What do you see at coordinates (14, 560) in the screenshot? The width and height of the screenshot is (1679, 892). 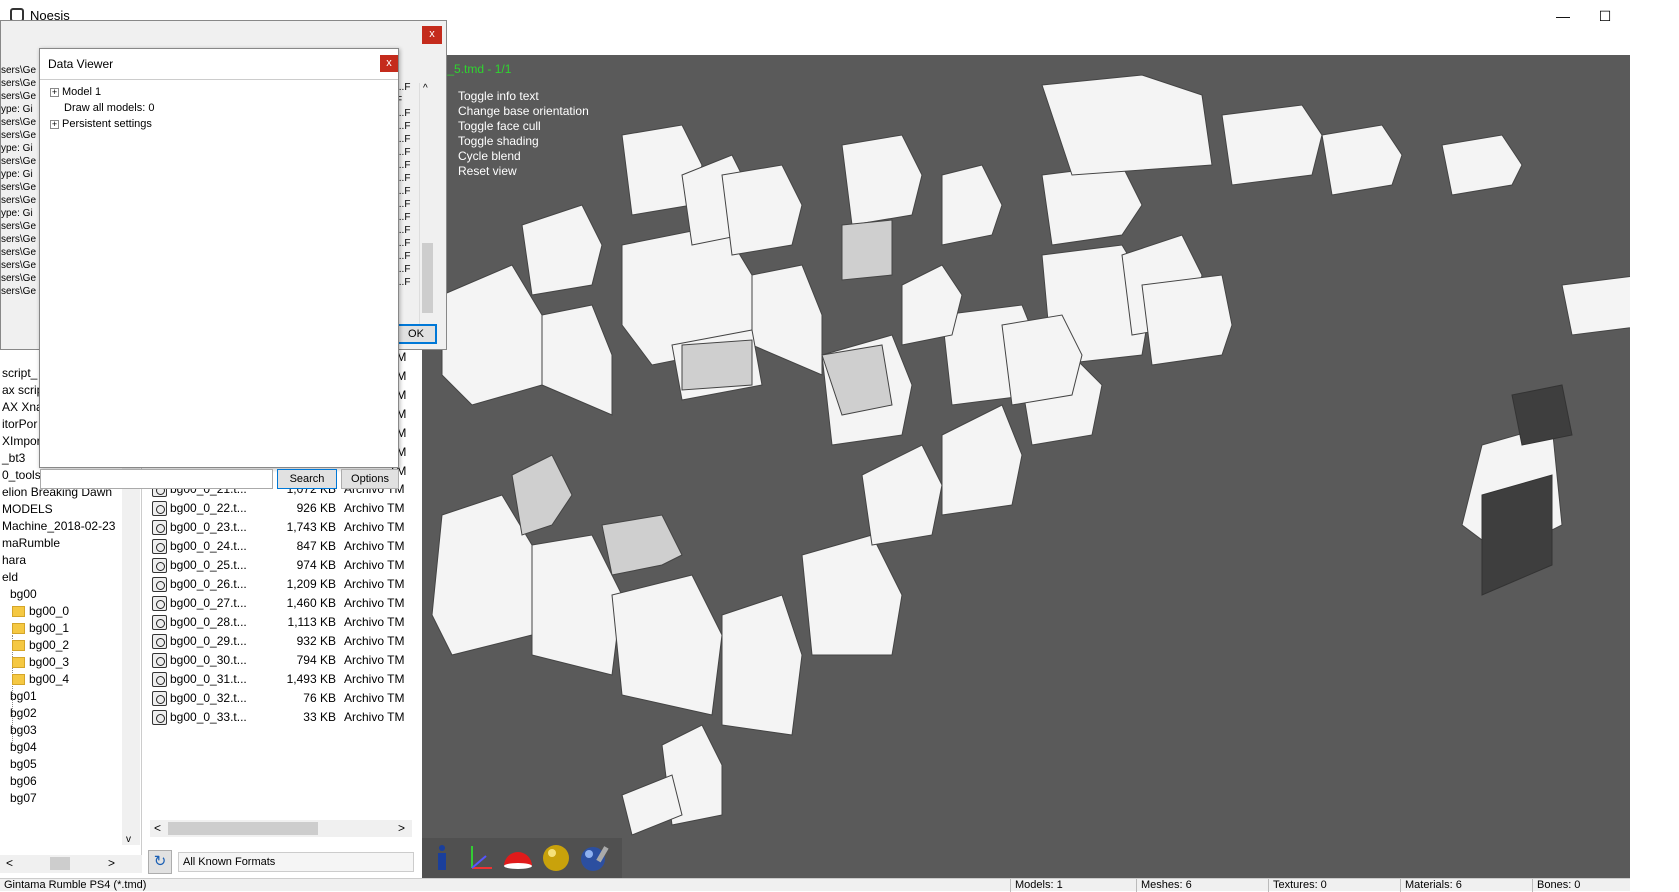 I see `tree-item: hara` at bounding box center [14, 560].